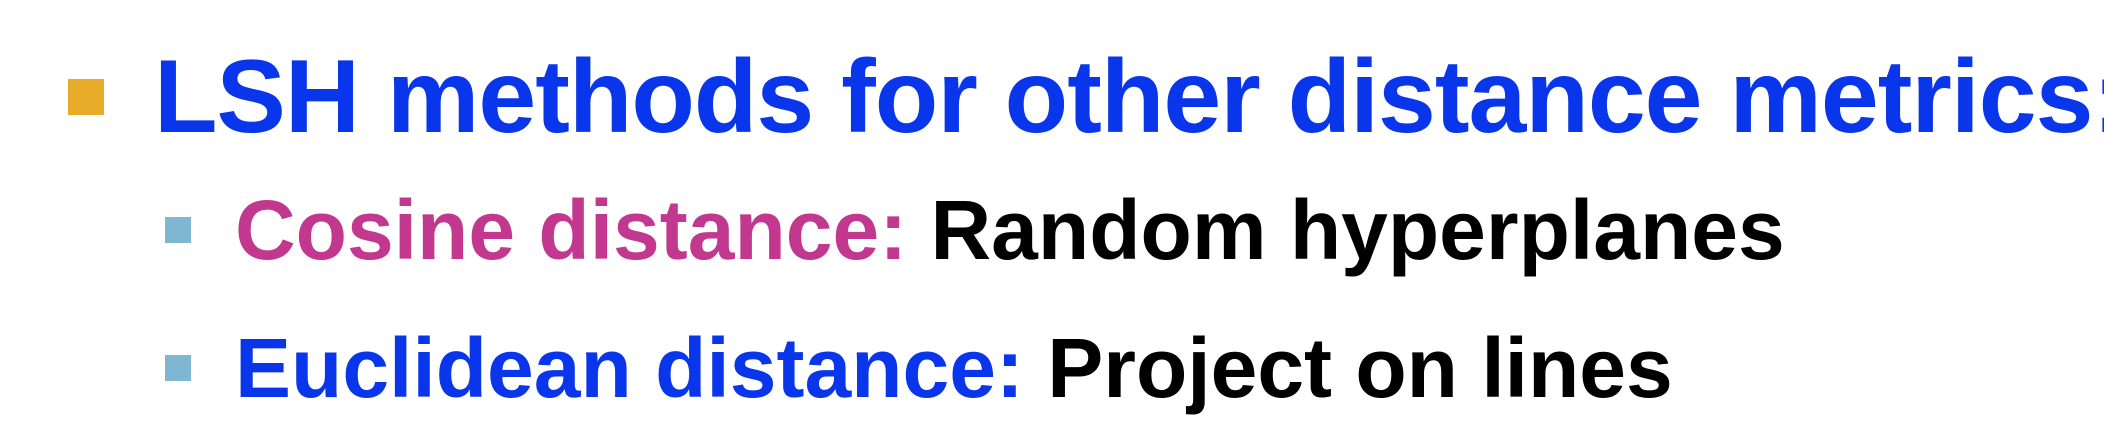 This screenshot has width=2104, height=448. I want to click on term-euclidean: Euclidean distance:, so click(629, 367).